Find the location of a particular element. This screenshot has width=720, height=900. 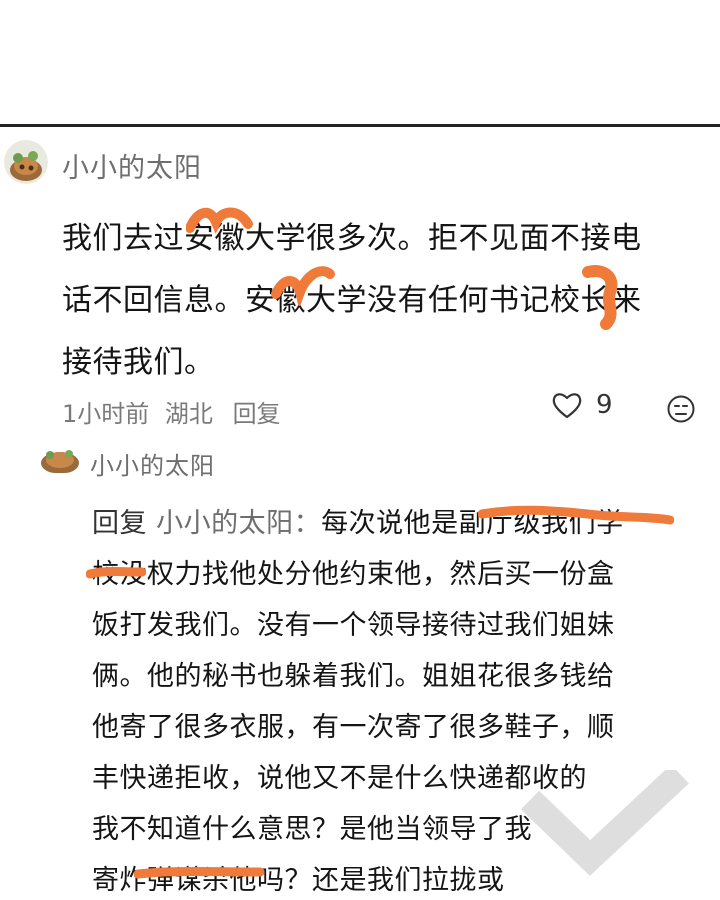

reply-target-user: 小小的太阳： is located at coordinates (238, 523).